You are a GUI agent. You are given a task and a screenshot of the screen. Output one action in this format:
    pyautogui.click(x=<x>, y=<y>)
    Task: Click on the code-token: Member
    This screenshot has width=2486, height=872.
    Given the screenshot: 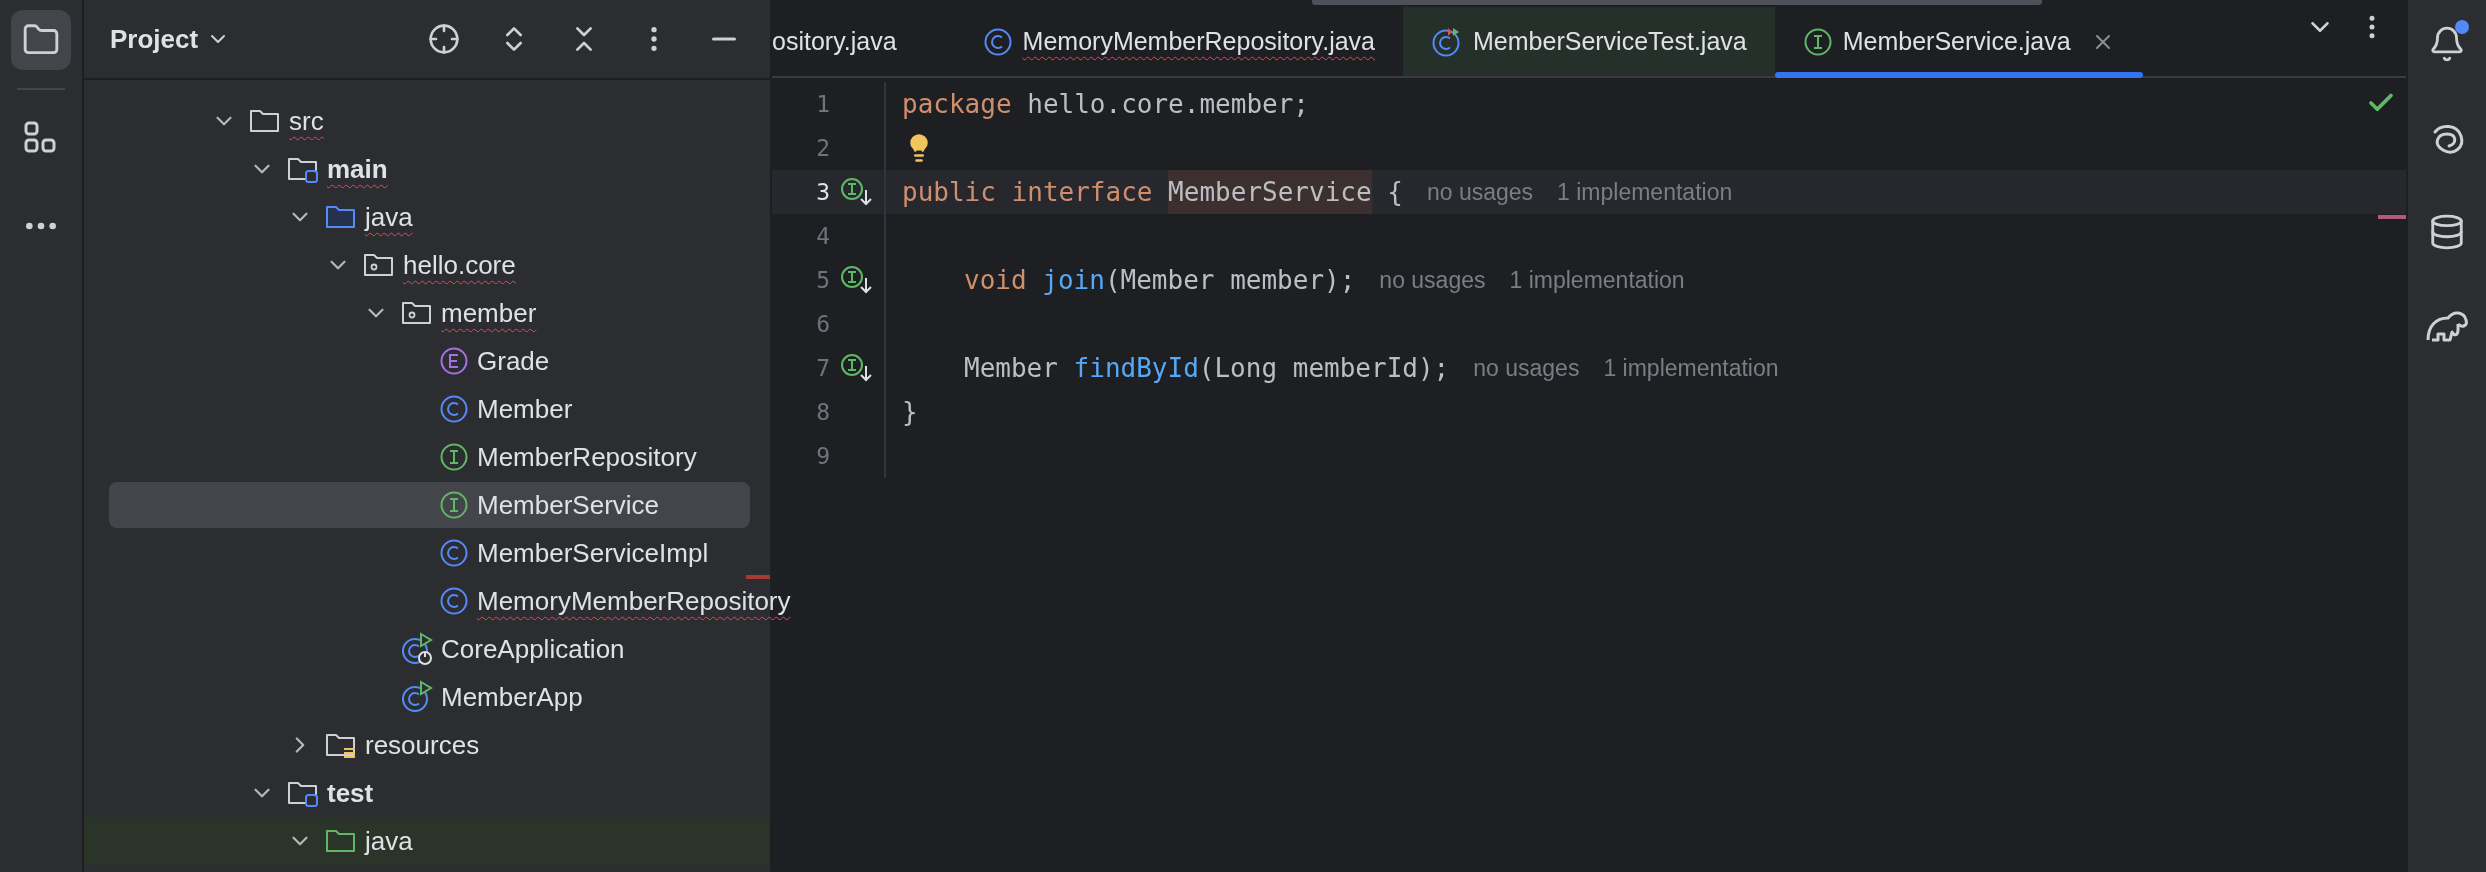 What is the action you would take?
    pyautogui.click(x=1011, y=368)
    